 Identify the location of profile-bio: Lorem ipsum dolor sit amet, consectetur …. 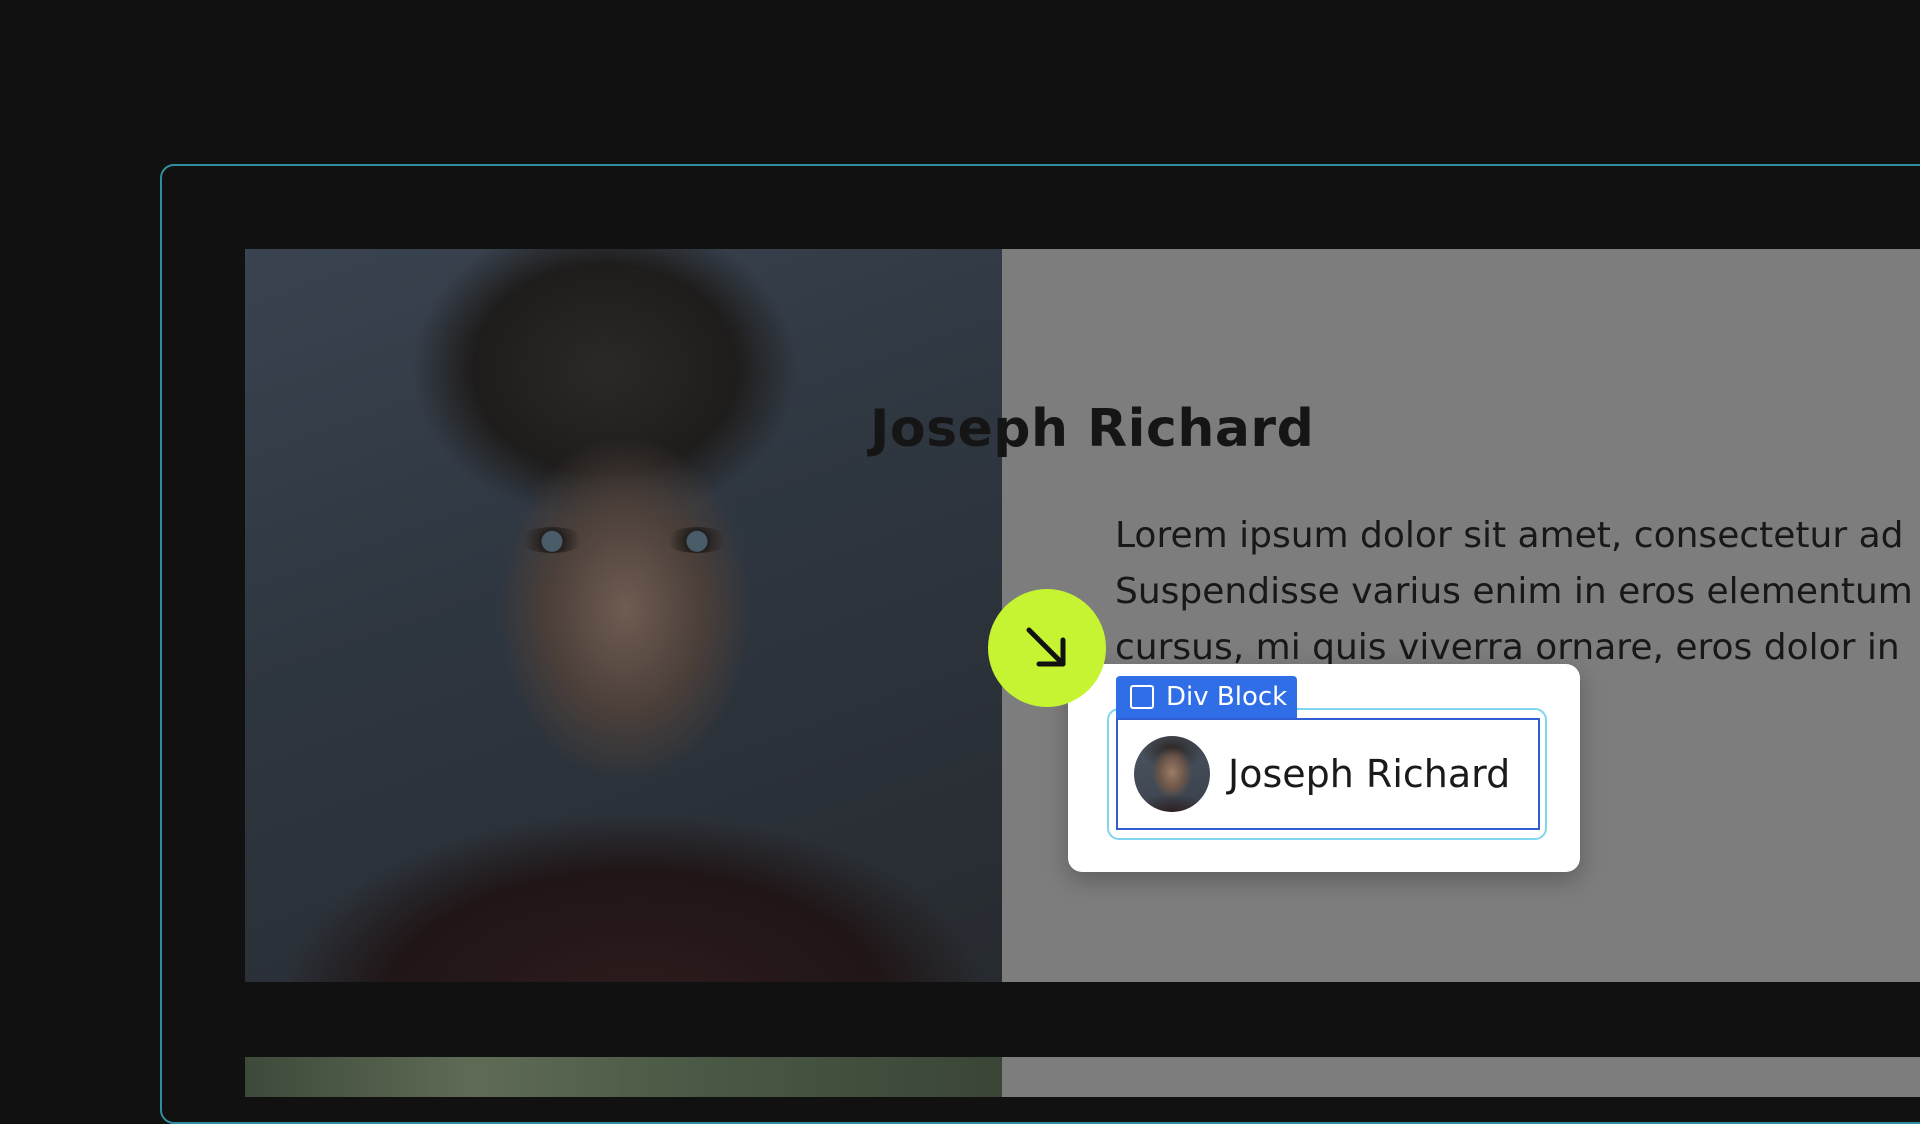
(1517, 593).